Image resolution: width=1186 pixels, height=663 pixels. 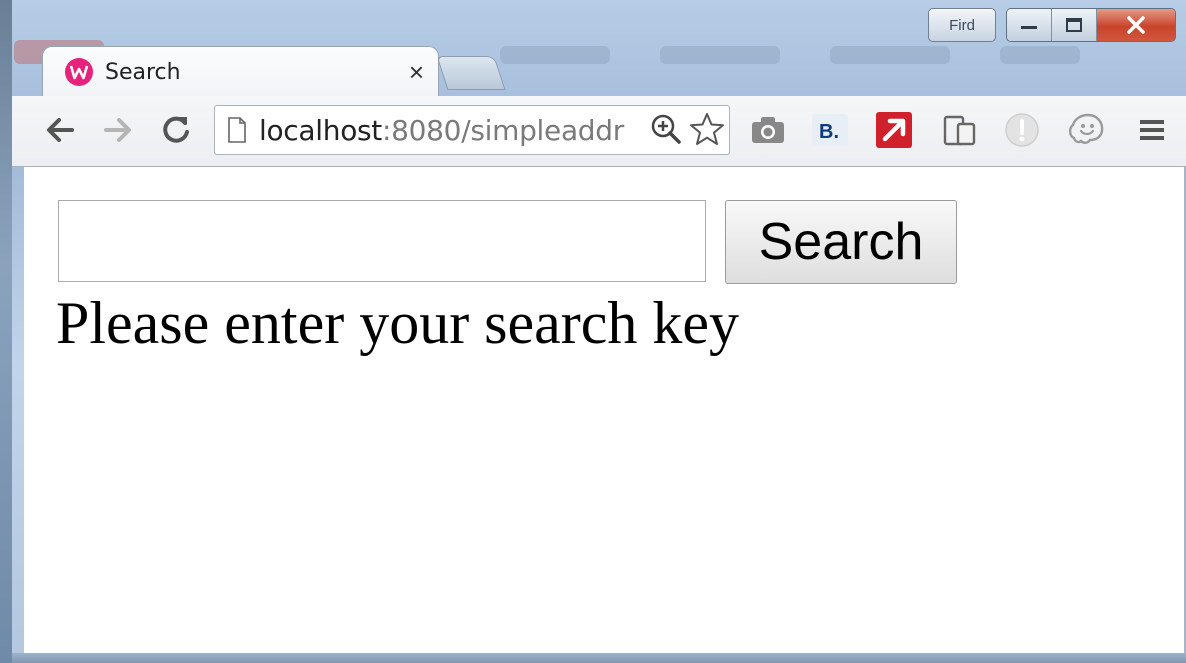 I want to click on maximize-icon, so click(x=1074, y=25).